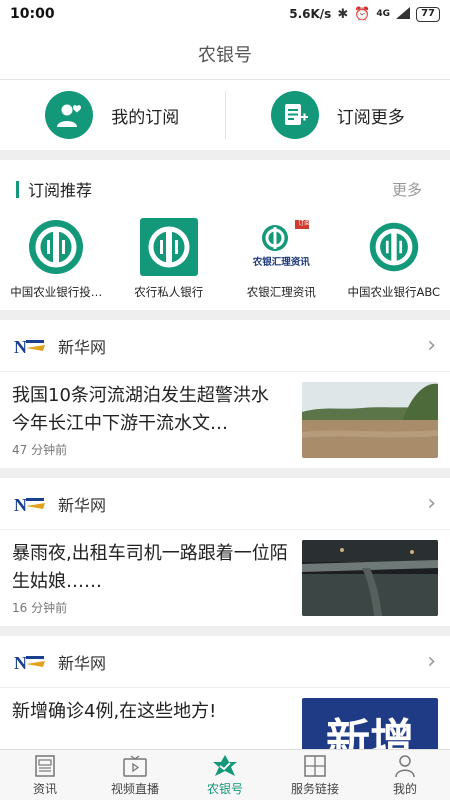  Describe the element at coordinates (281, 292) in the screenshot. I see `recommend-item-name: 农银汇理资讯` at that location.